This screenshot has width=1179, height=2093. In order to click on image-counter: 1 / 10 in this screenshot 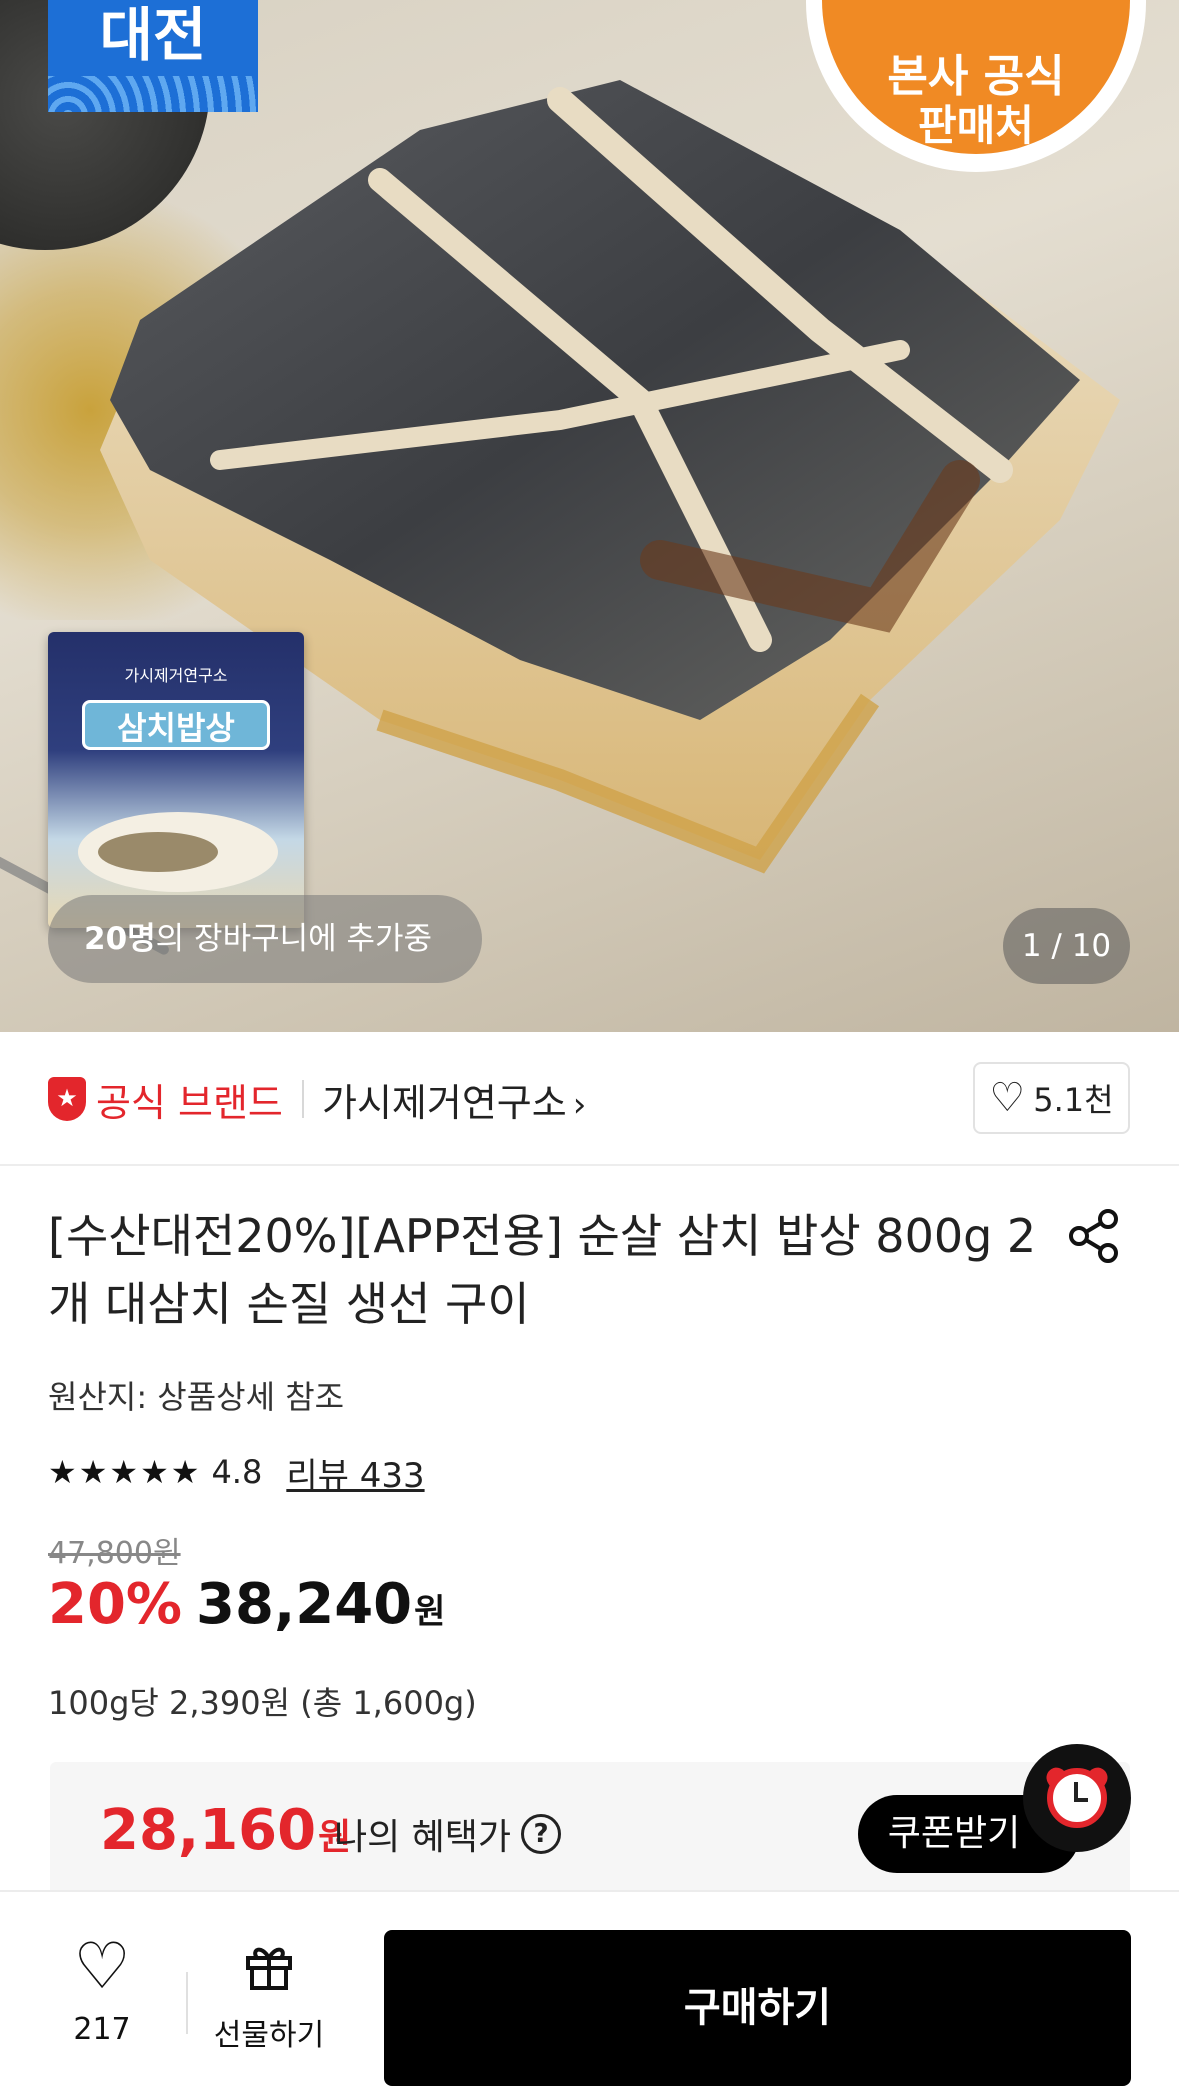, I will do `click(1066, 946)`.